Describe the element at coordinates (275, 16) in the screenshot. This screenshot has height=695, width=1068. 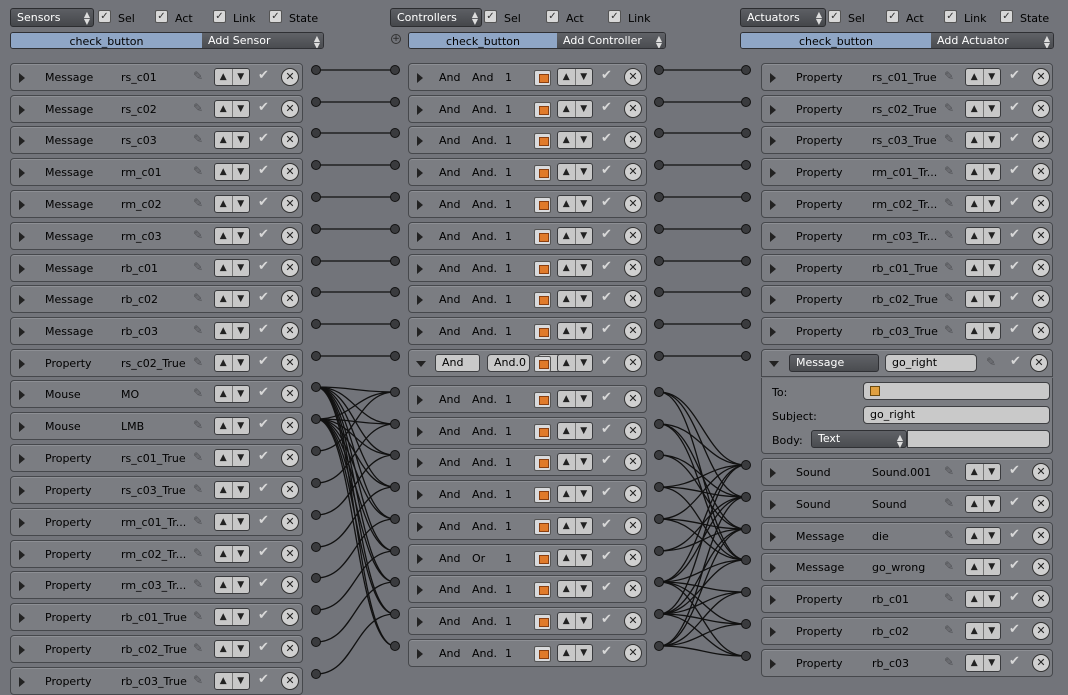
I see `sensors-state-checkbox: ✓` at that location.